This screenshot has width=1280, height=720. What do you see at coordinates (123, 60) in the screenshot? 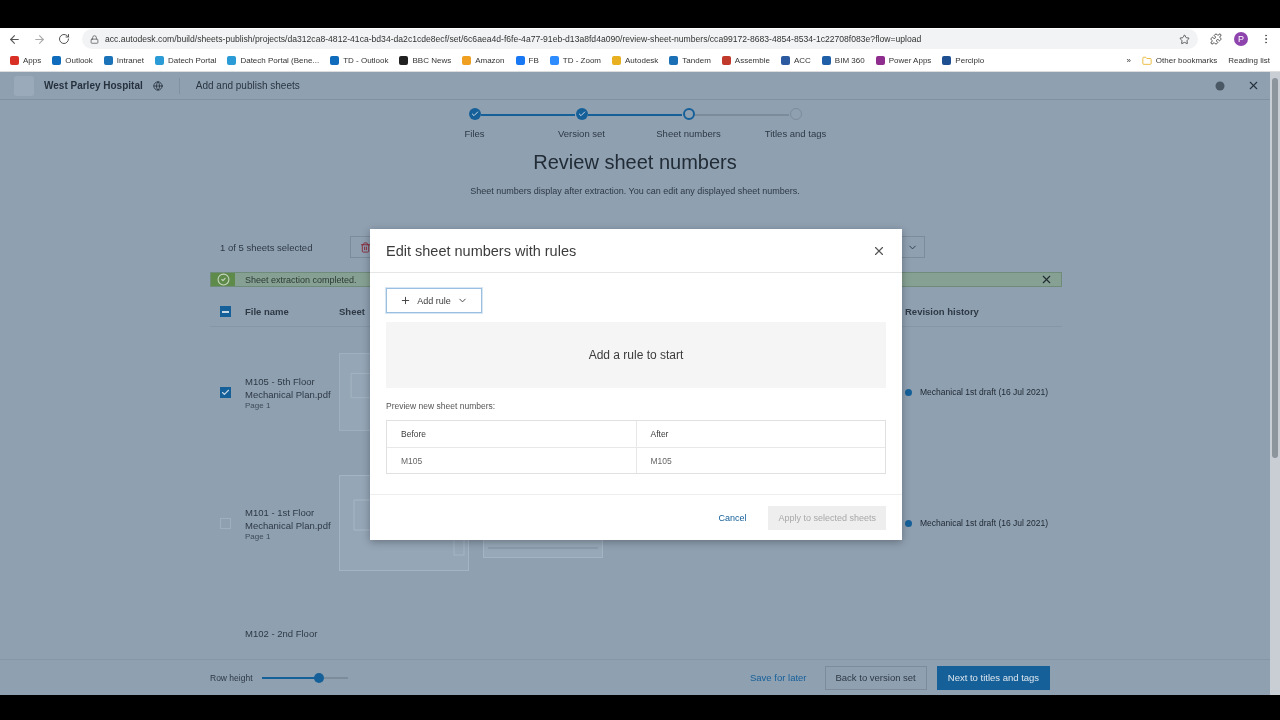
I see `bookmark: Intranet` at bounding box center [123, 60].